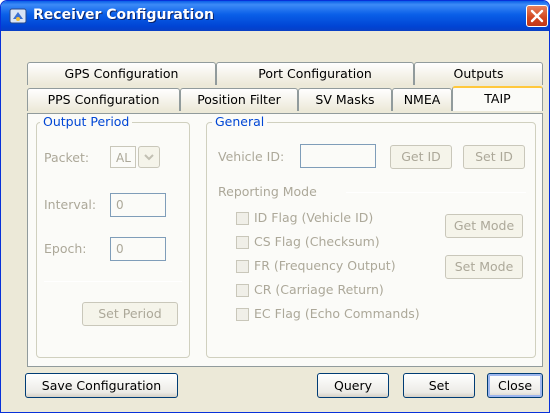 The width and height of the screenshot is (550, 413). What do you see at coordinates (242, 266) in the screenshot?
I see `fr-flag-checkbox` at bounding box center [242, 266].